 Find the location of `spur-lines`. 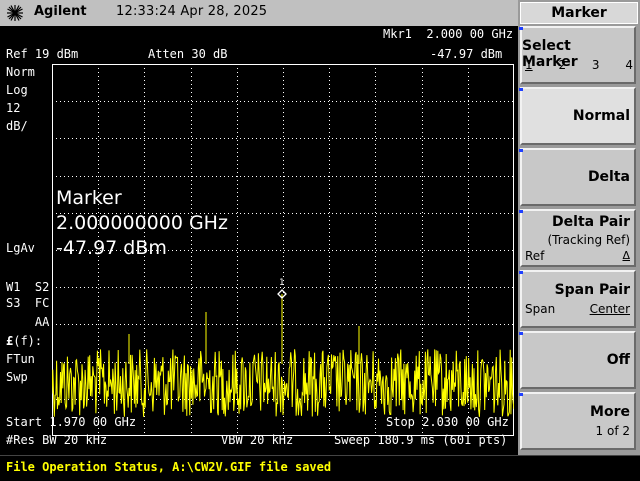

spur-lines is located at coordinates (244, 329).